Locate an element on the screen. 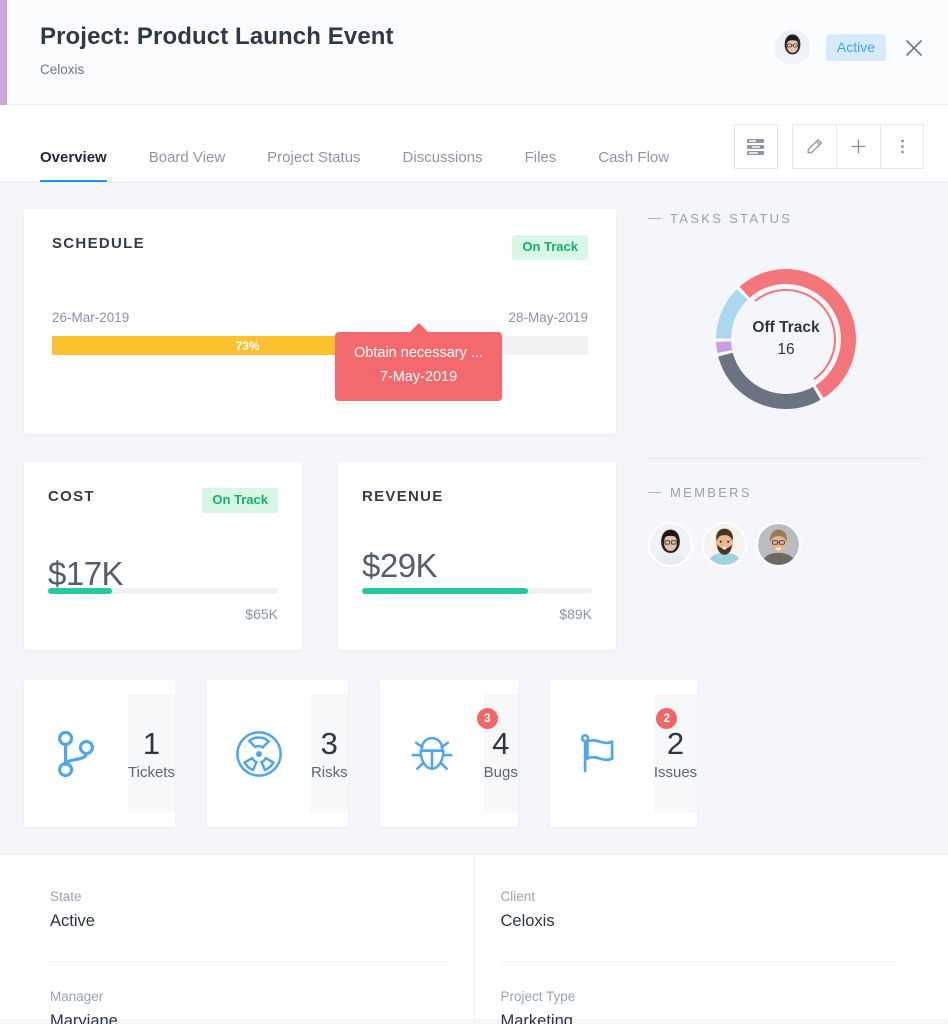 The height and width of the screenshot is (1024, 948). close-icon is located at coordinates (914, 48).